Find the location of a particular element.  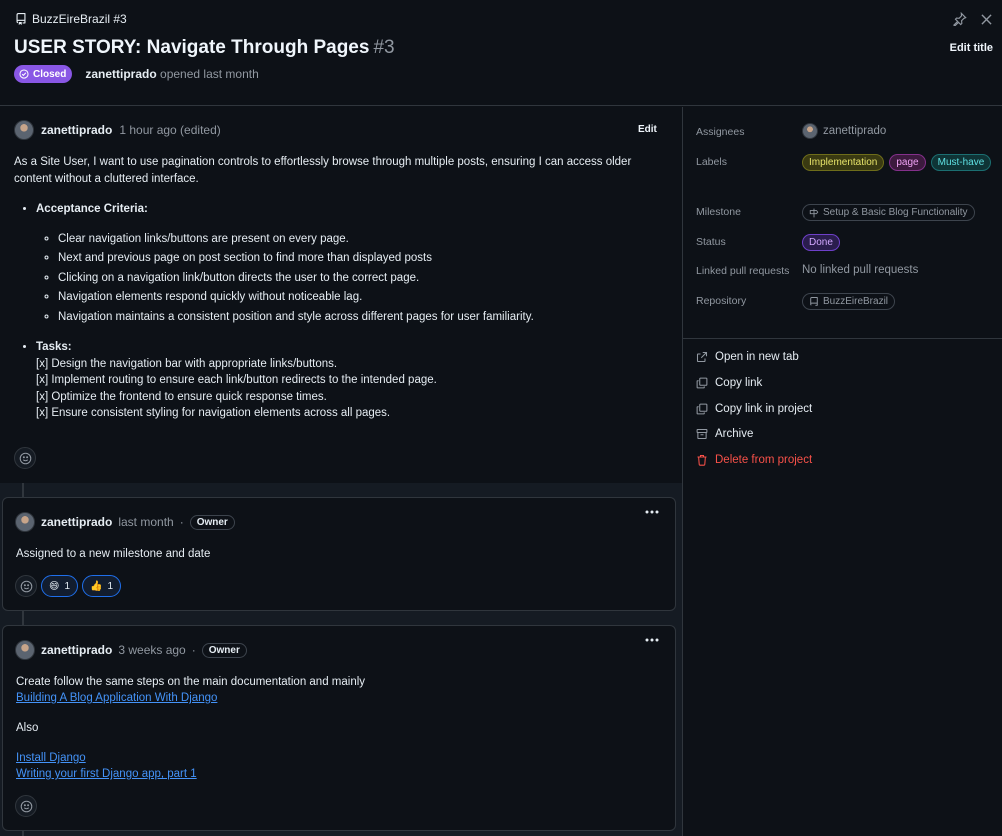

comment-header: zanettiprado last month · Owner is located at coordinates (125, 522).